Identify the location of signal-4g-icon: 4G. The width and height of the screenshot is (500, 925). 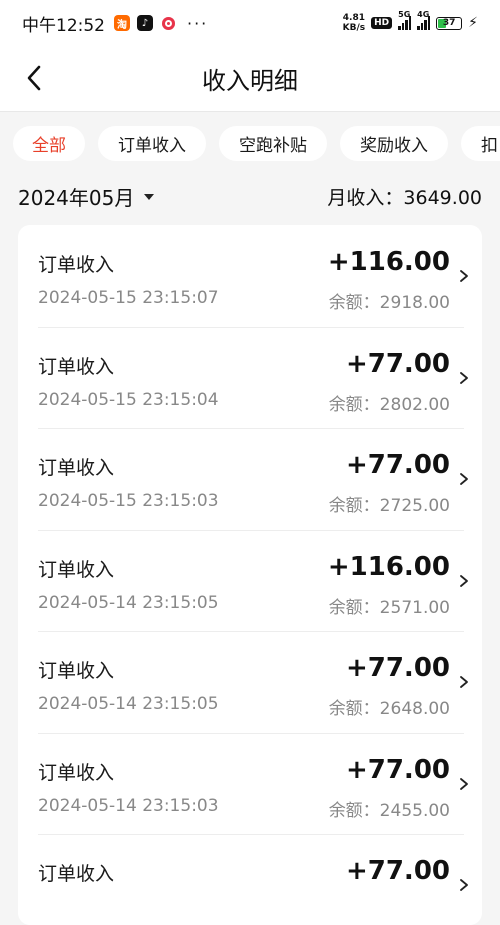
(424, 20).